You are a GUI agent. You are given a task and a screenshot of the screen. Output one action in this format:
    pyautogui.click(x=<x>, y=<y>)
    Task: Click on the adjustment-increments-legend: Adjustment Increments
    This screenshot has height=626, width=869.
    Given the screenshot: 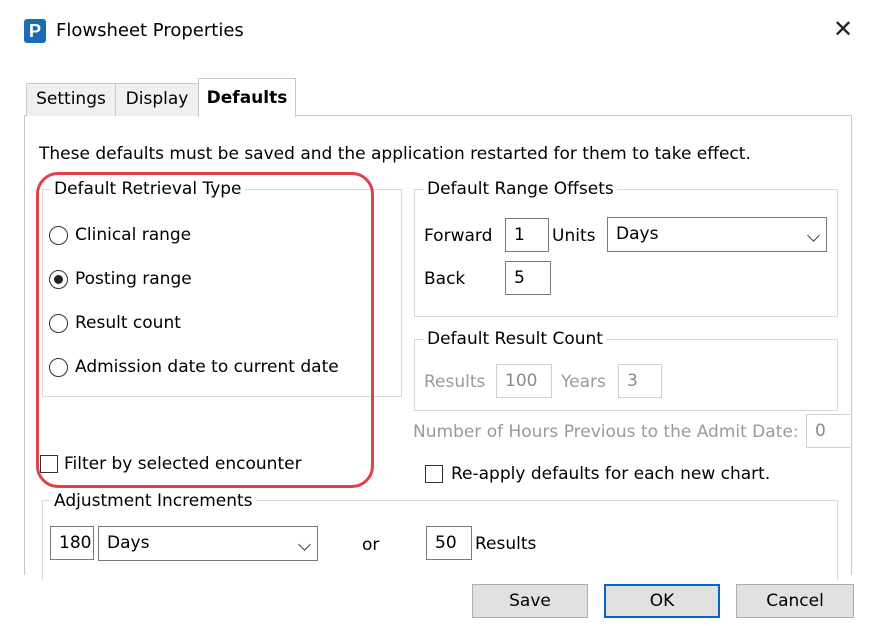 What is the action you would take?
    pyautogui.click(x=153, y=501)
    